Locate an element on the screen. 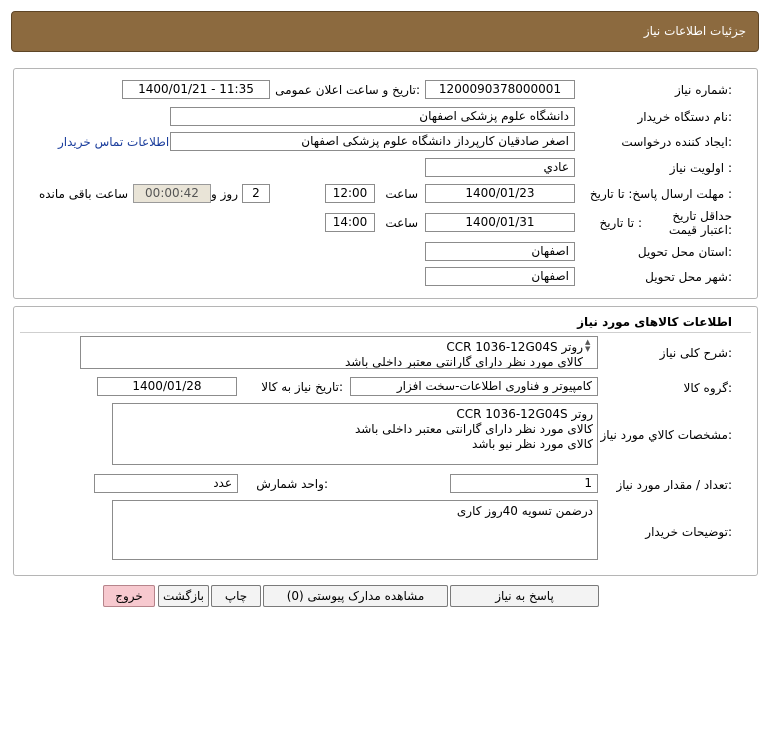 This screenshot has width=770, height=745. buyer-org-label: نام دستگاه خریدار: is located at coordinates (685, 117).